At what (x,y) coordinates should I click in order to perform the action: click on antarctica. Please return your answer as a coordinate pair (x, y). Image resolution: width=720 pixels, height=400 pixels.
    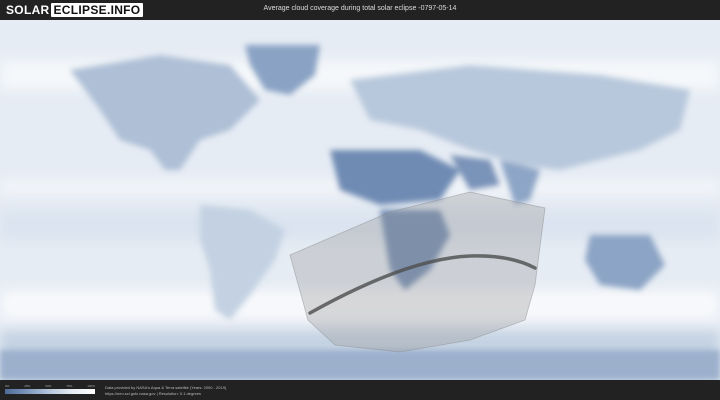
    Looking at the image, I should click on (360, 365).